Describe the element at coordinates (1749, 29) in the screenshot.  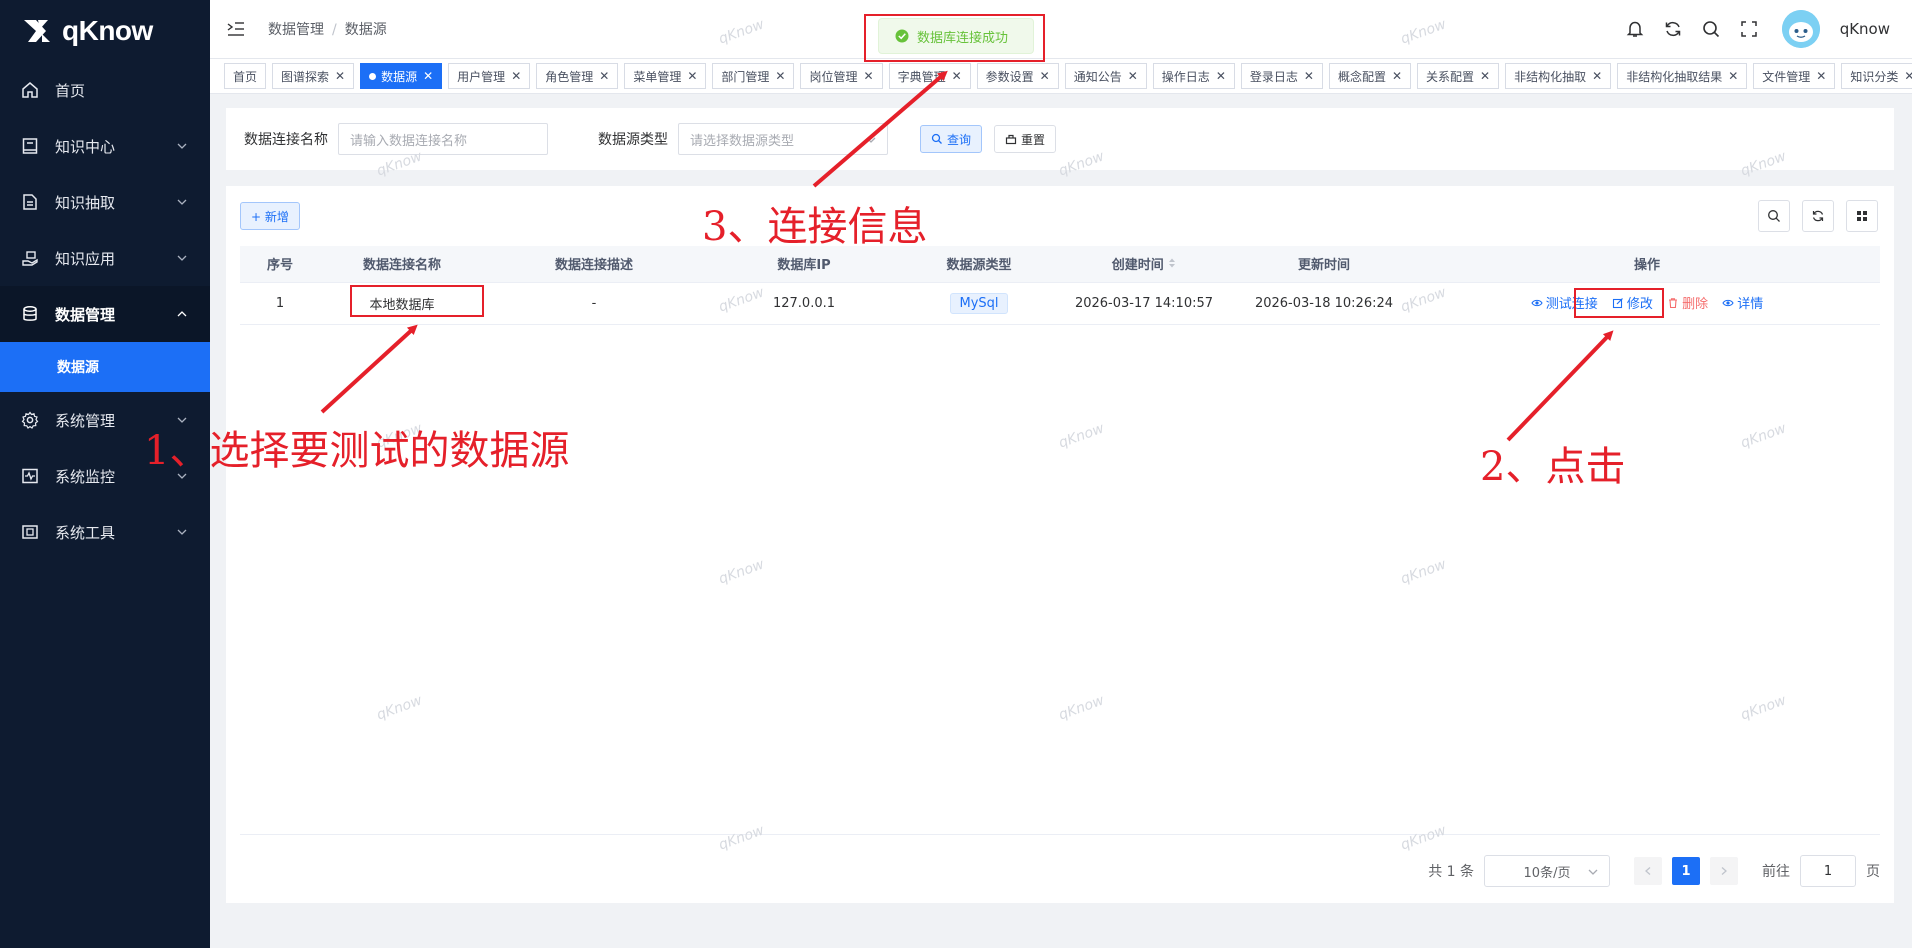
I see `fullscreen-icon` at that location.